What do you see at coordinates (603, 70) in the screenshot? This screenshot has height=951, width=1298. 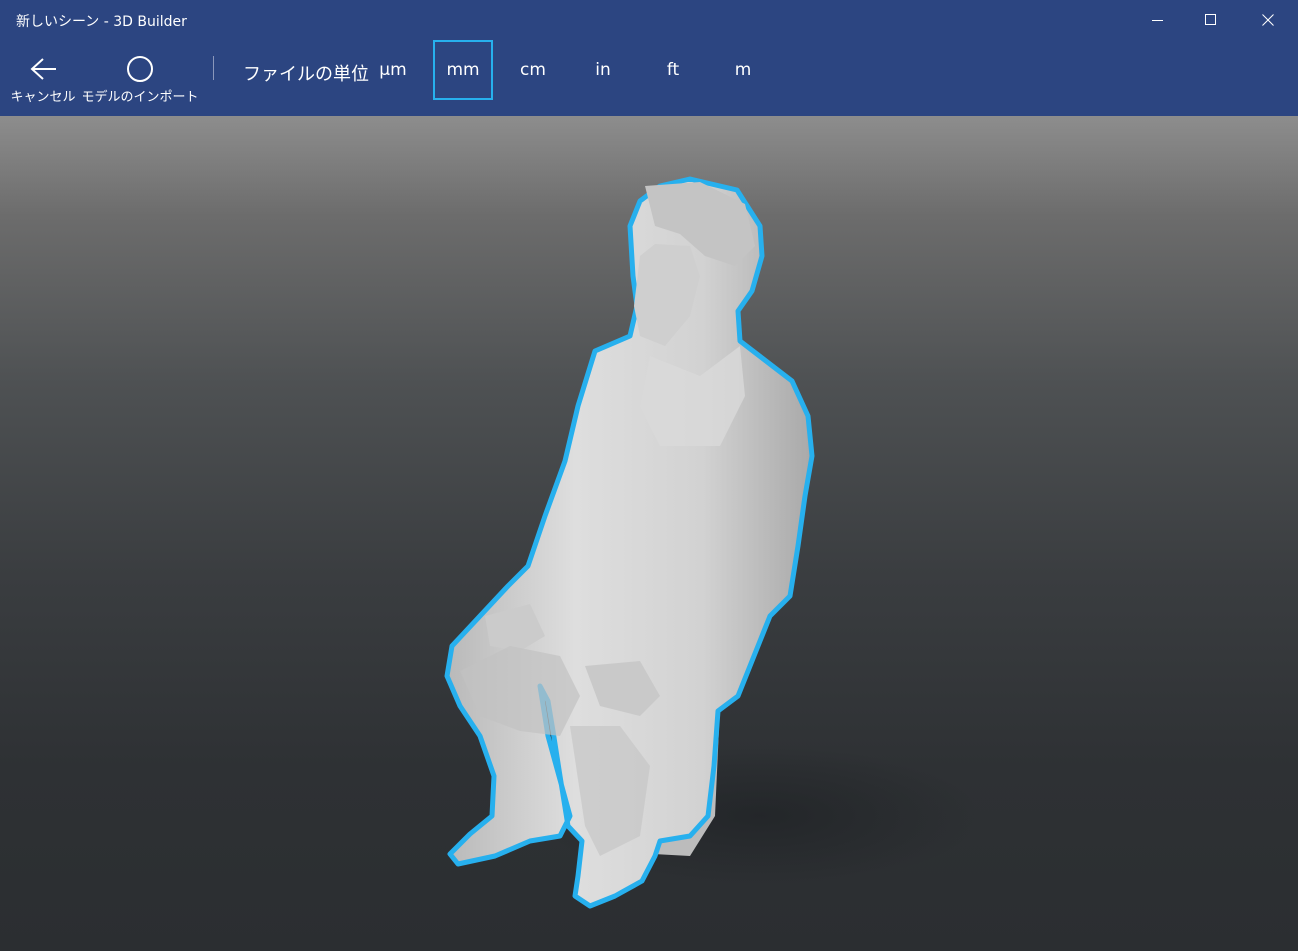 I see `unit-inch: in` at bounding box center [603, 70].